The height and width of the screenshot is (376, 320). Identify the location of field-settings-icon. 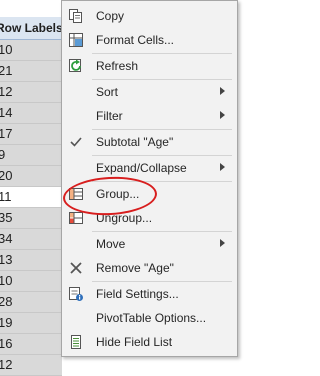
(76, 294).